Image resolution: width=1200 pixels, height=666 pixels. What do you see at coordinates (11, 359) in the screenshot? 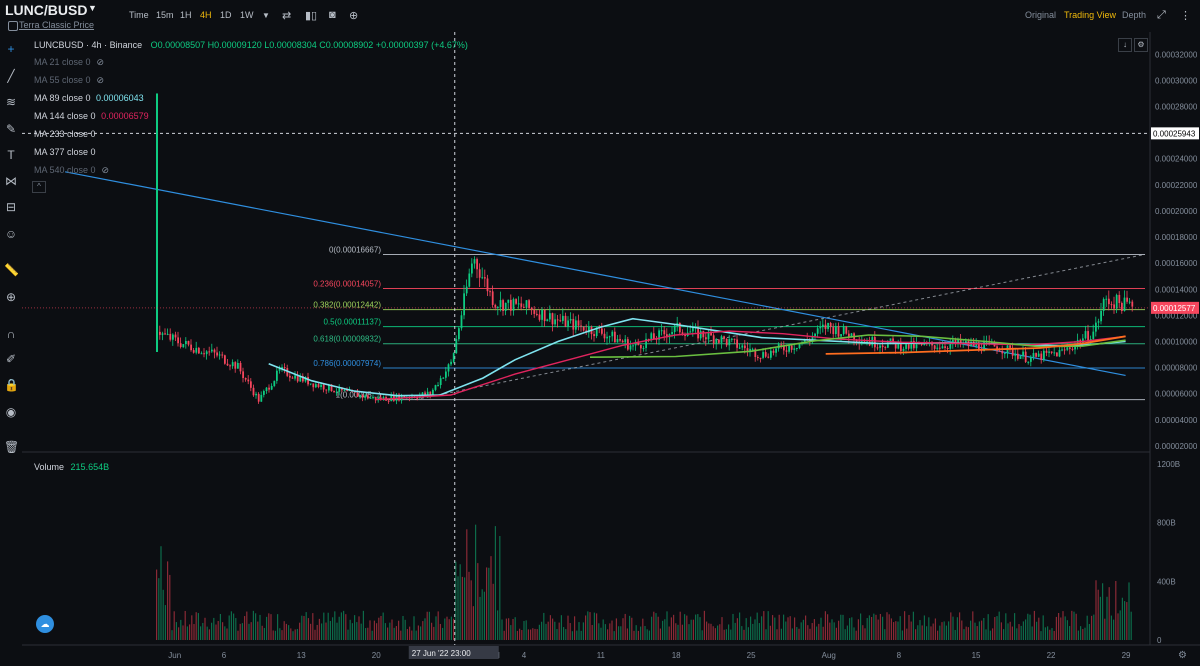
I see `draw-mode-icon: ✐` at bounding box center [11, 359].